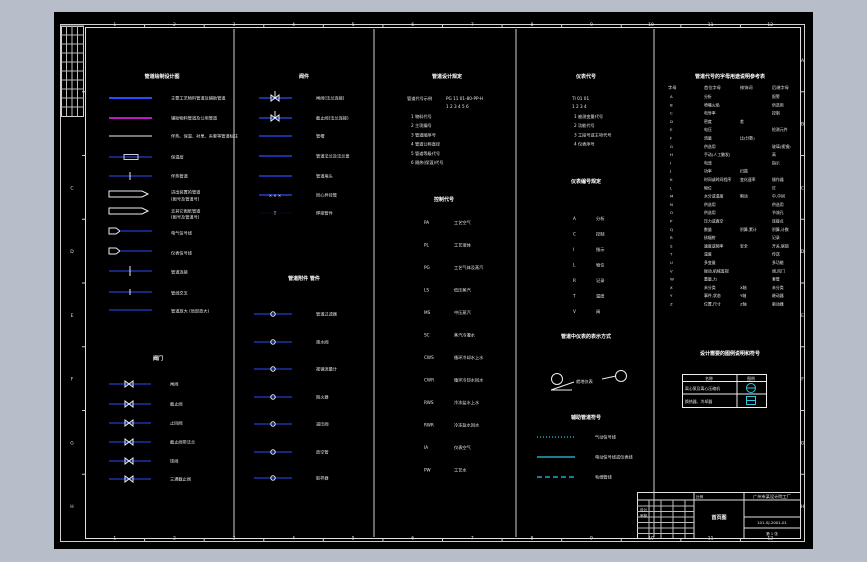  I want to click on col1-label: 进出装置的管道, so click(186, 192).